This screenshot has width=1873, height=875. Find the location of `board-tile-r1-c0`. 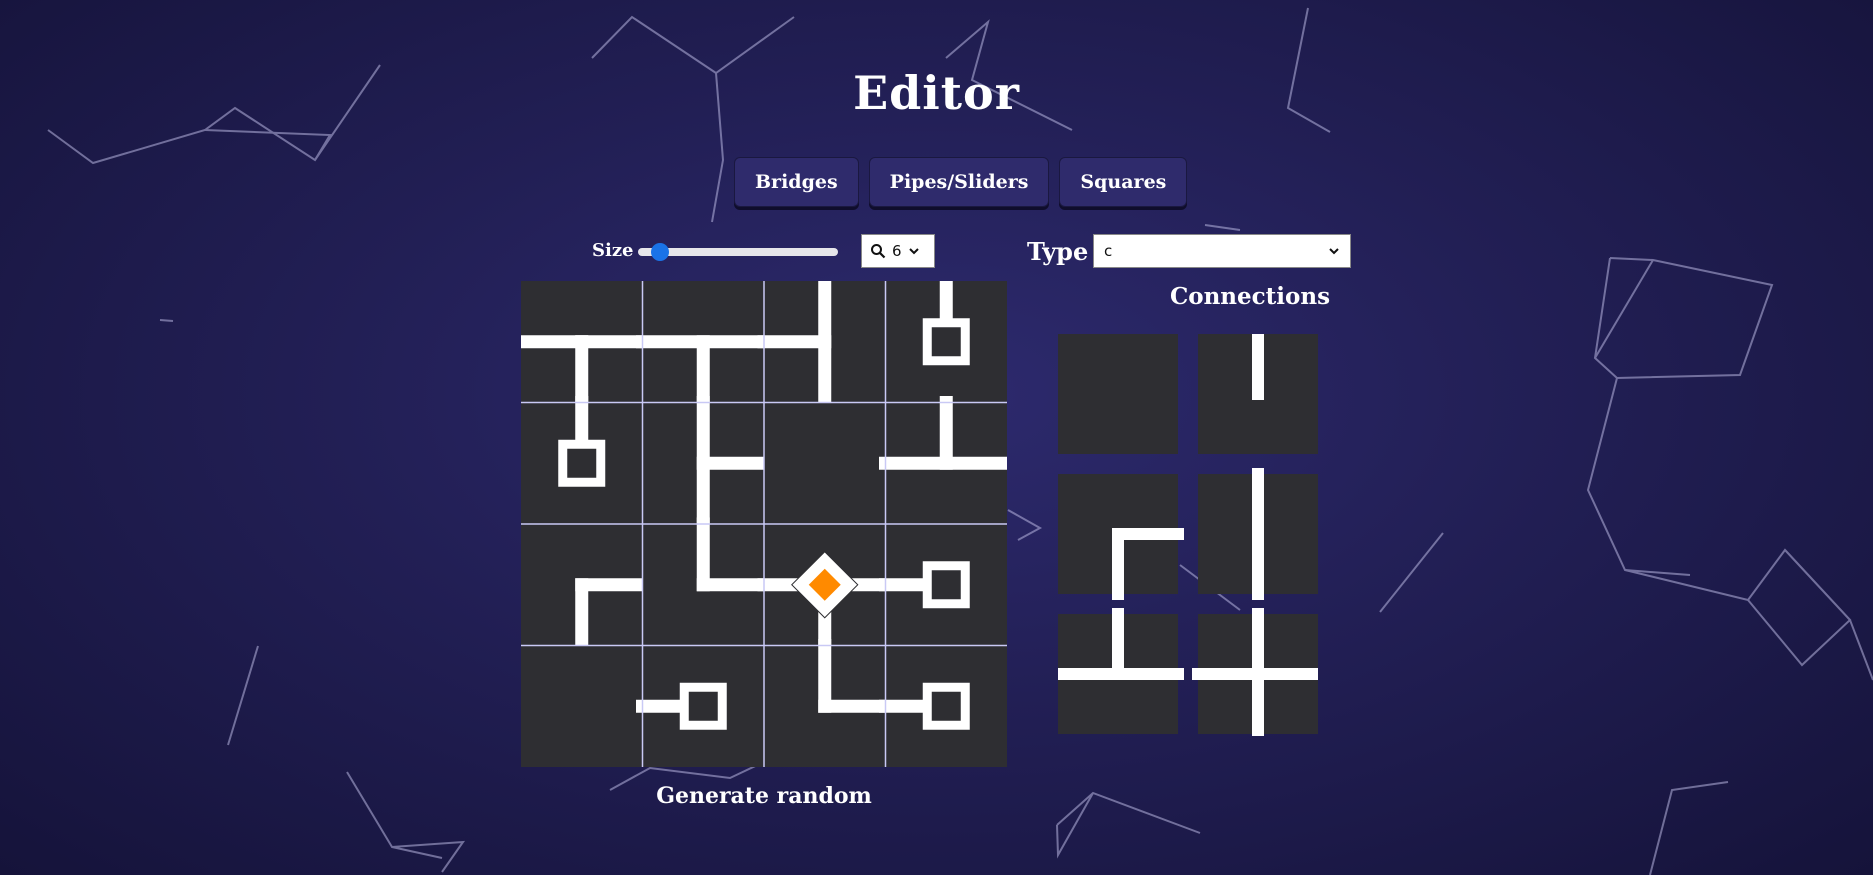

board-tile-r1-c0 is located at coordinates (582, 460).